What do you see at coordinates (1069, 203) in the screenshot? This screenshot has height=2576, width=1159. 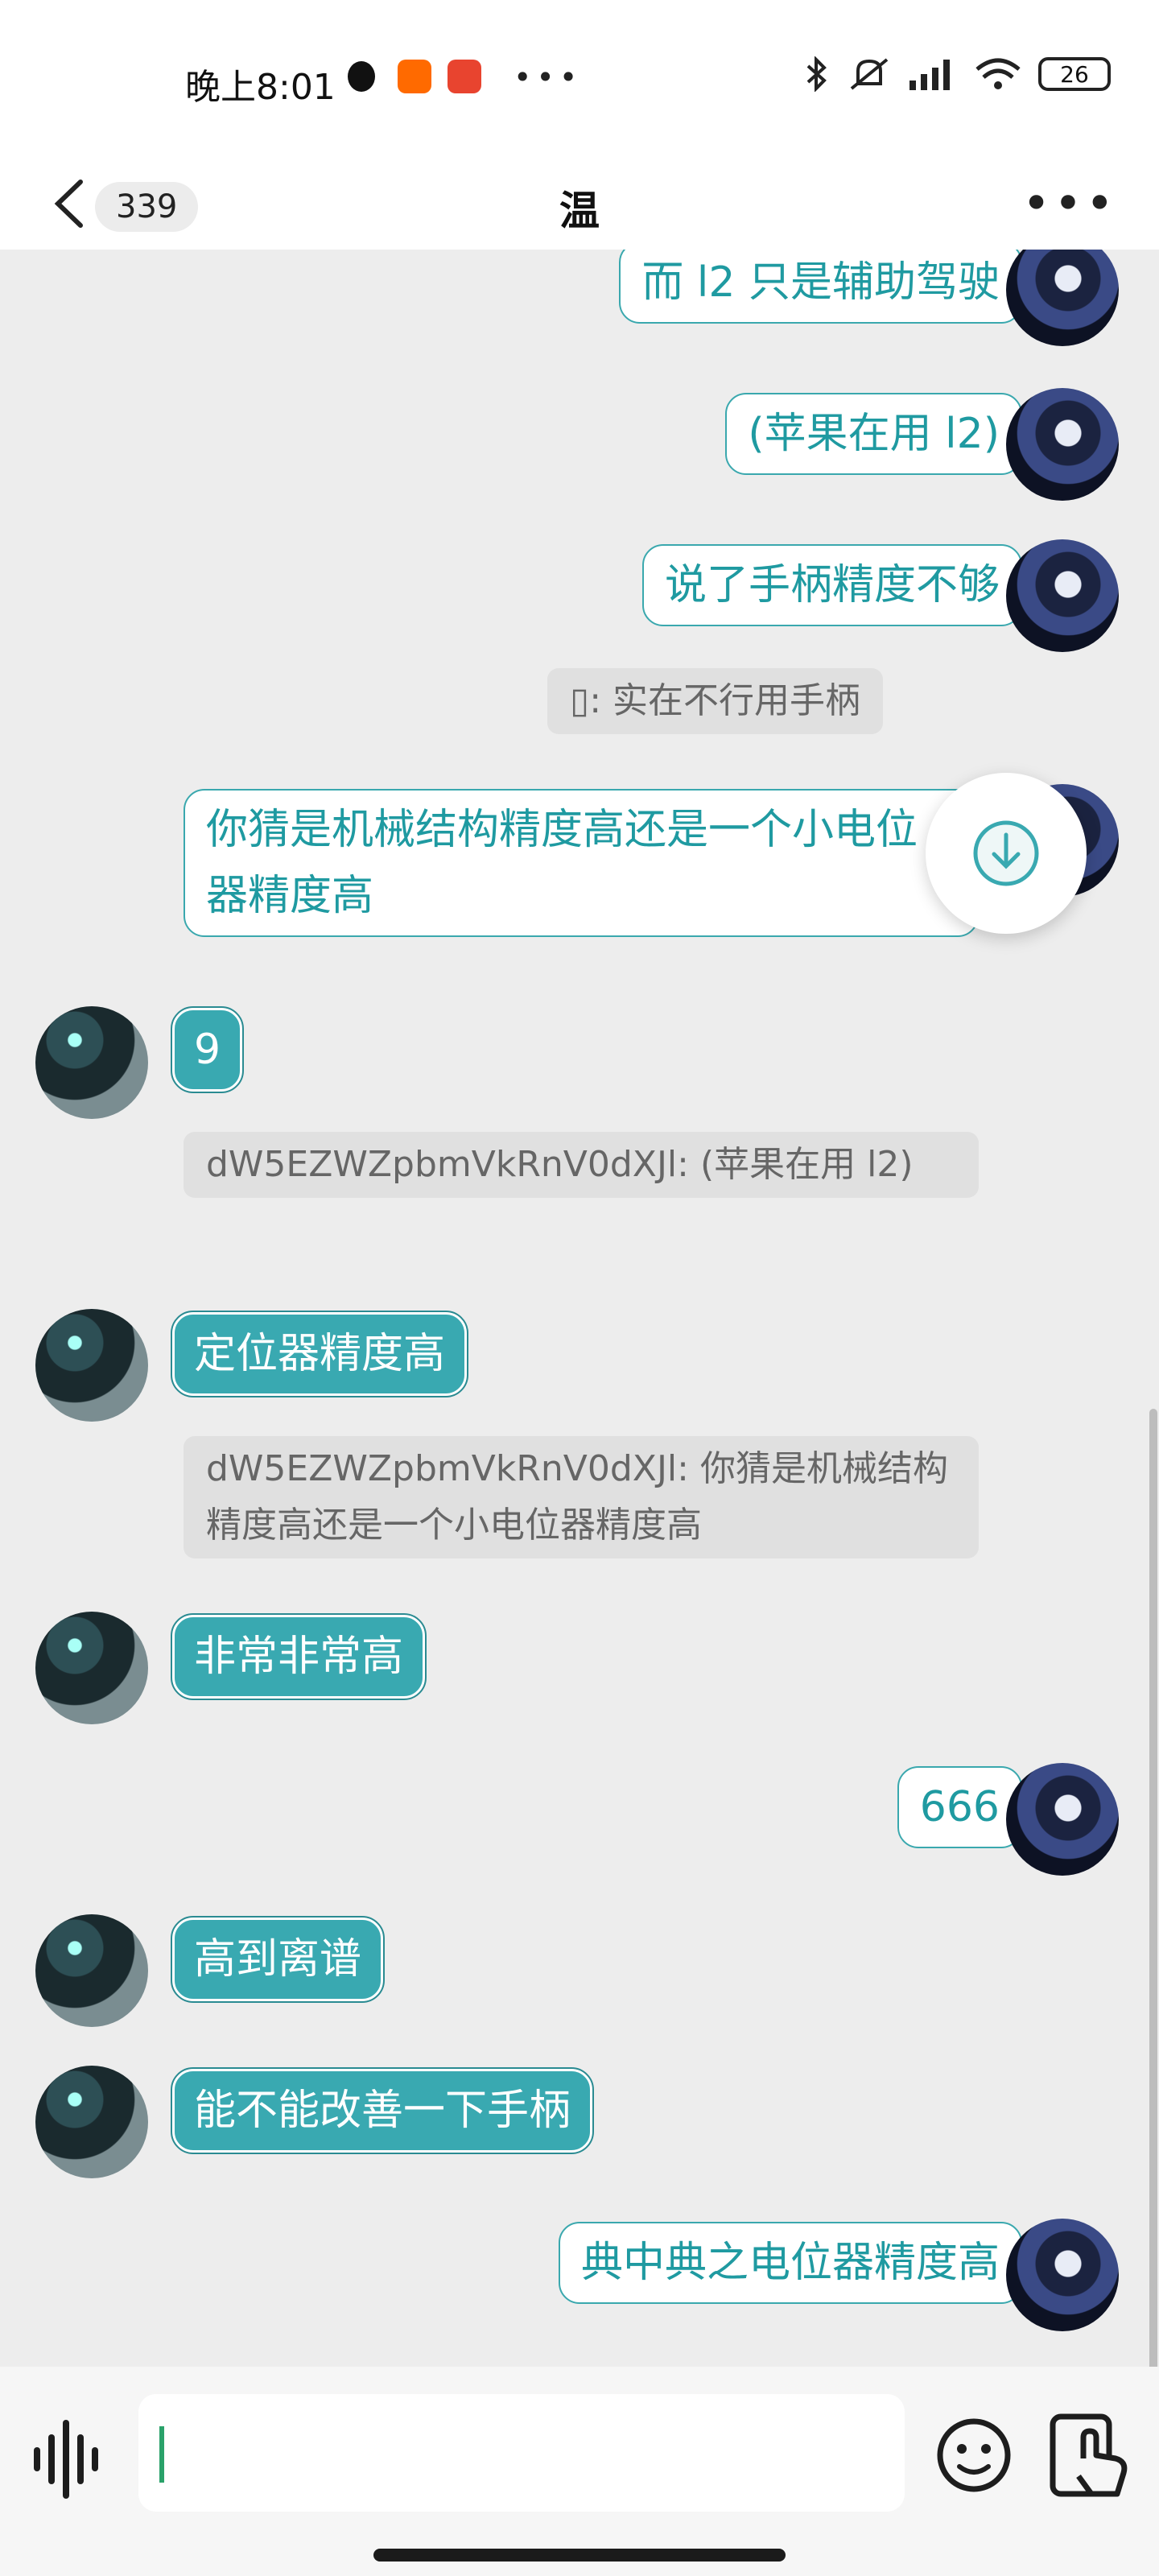 I see `more-icon: •••` at bounding box center [1069, 203].